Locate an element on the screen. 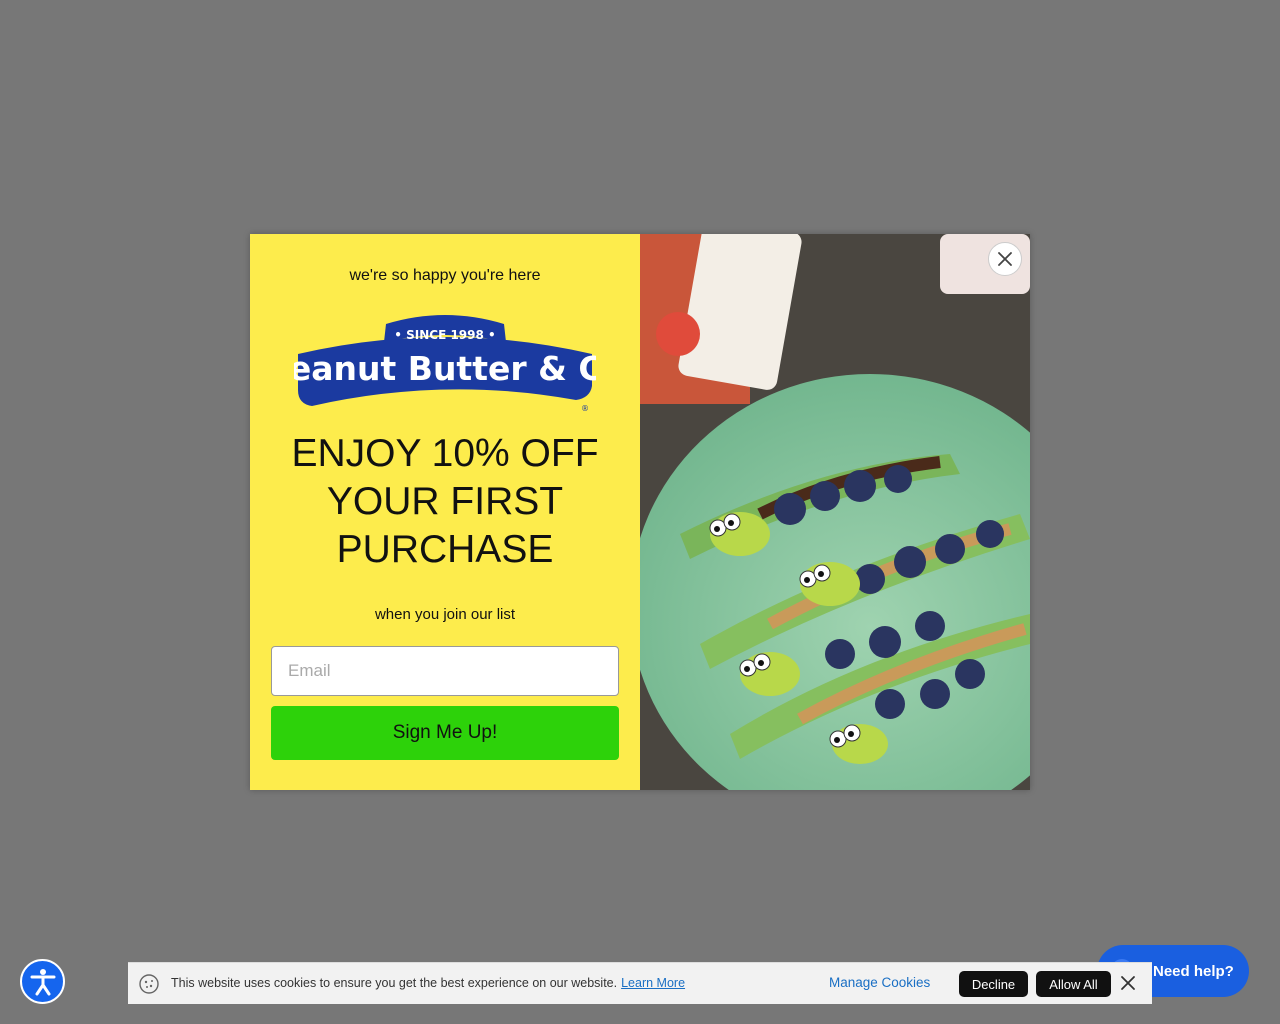  decline-cookies-button: Decline is located at coordinates (993, 984).